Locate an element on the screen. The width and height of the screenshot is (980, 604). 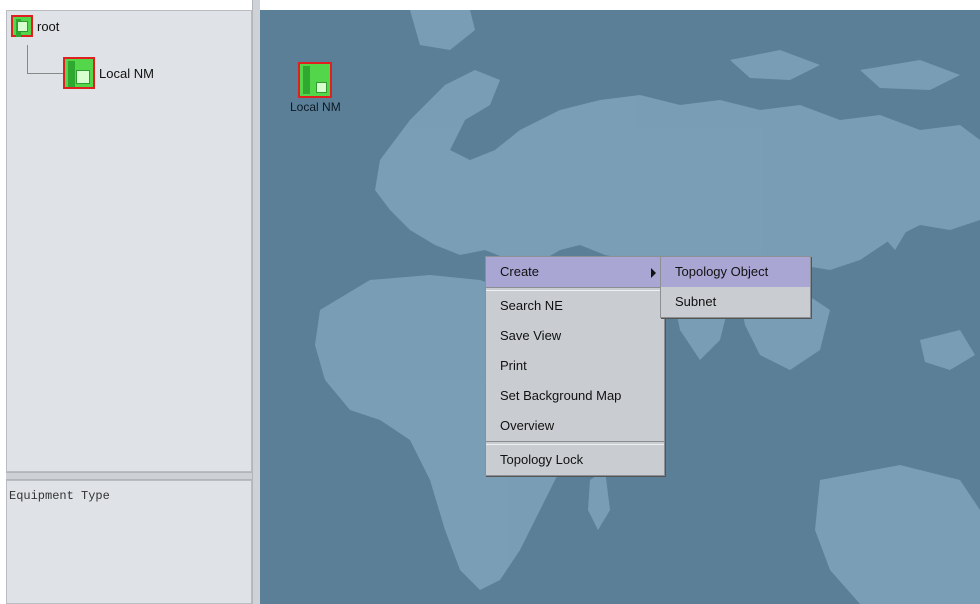
map-node-local-nm: Local NM is located at coordinates (315, 88).